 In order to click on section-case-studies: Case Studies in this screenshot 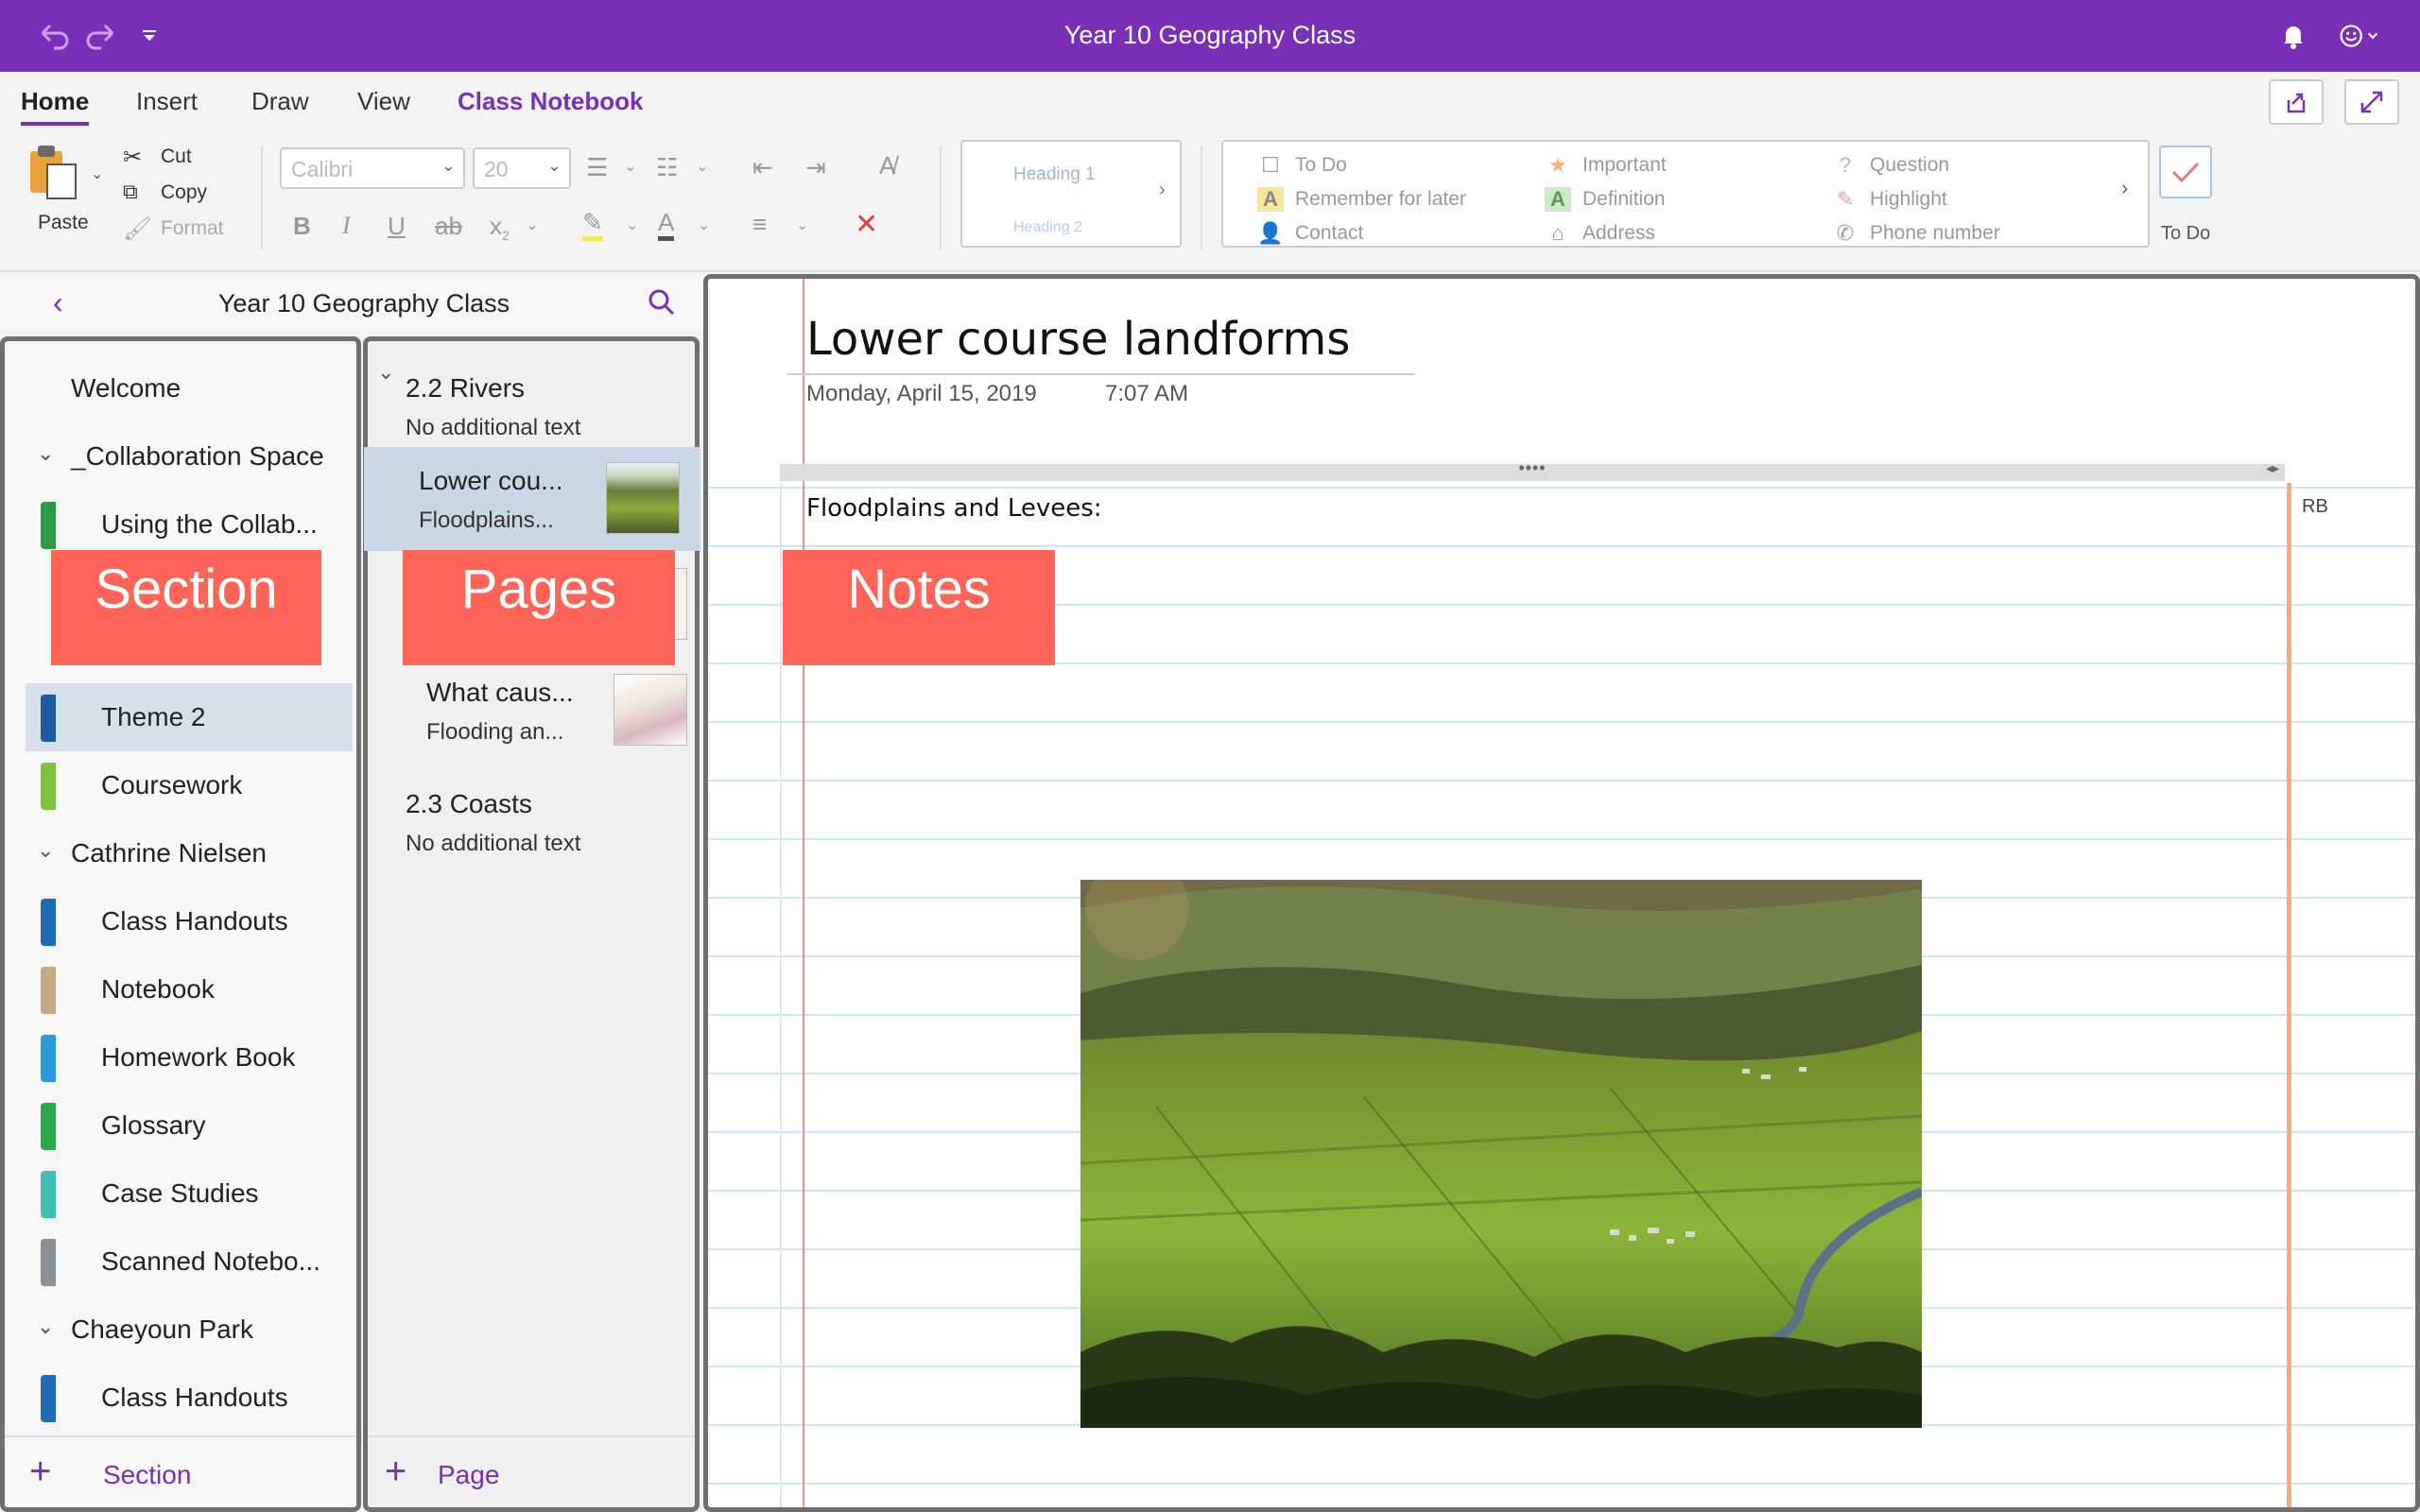, I will do `click(189, 1194)`.